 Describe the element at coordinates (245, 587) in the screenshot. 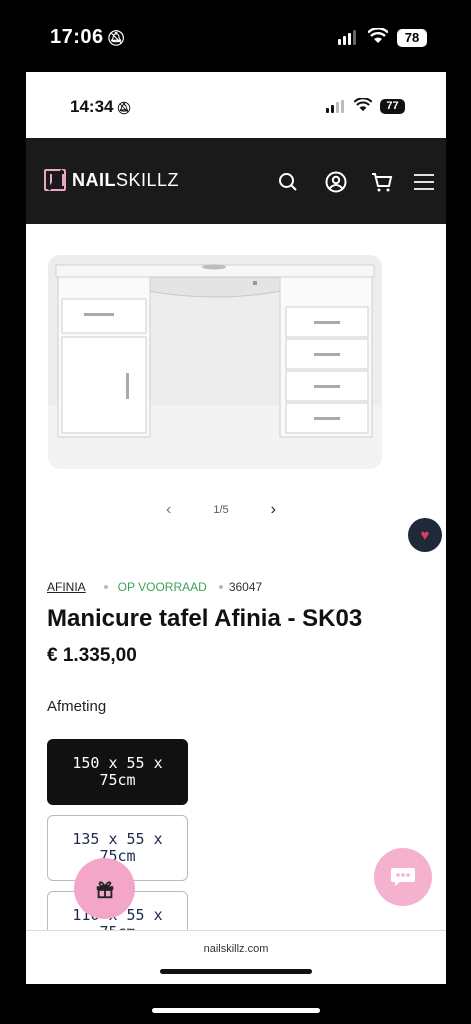

I see `product-sku: 36047` at that location.